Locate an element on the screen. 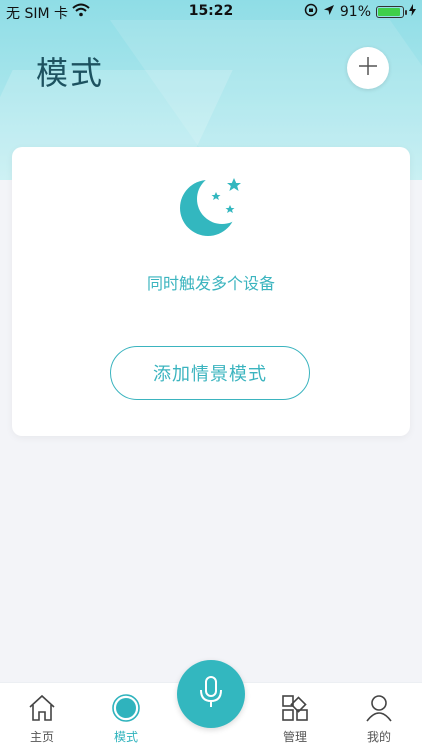  voice-button is located at coordinates (211, 694).